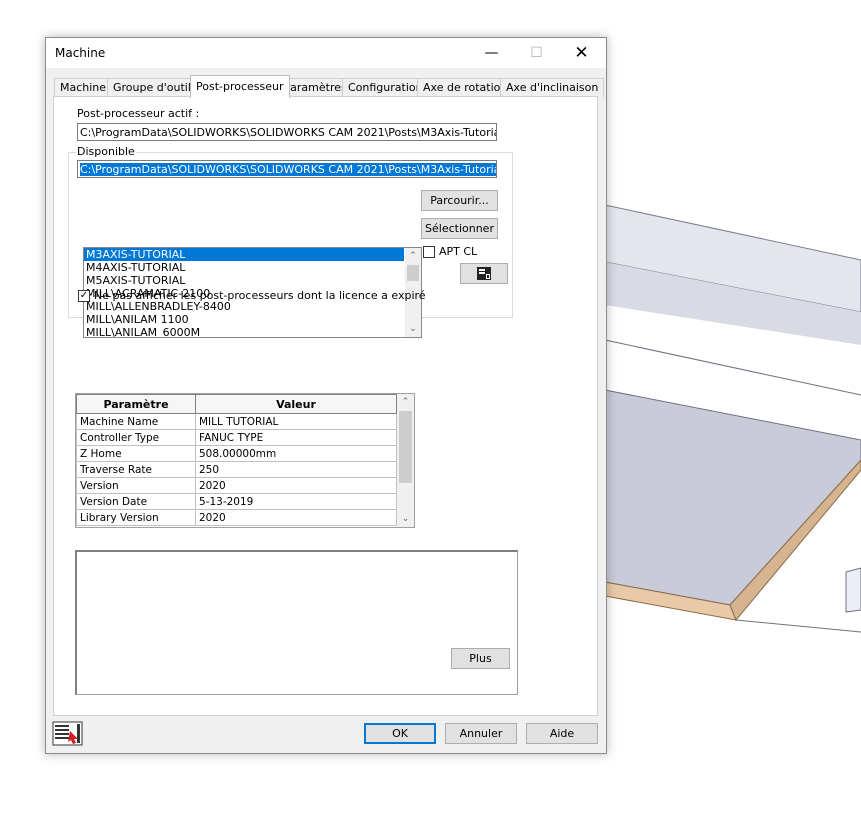 This screenshot has width=861, height=821. I want to click on post-list-item: M5AXIS-TUTORIAL, so click(252, 280).